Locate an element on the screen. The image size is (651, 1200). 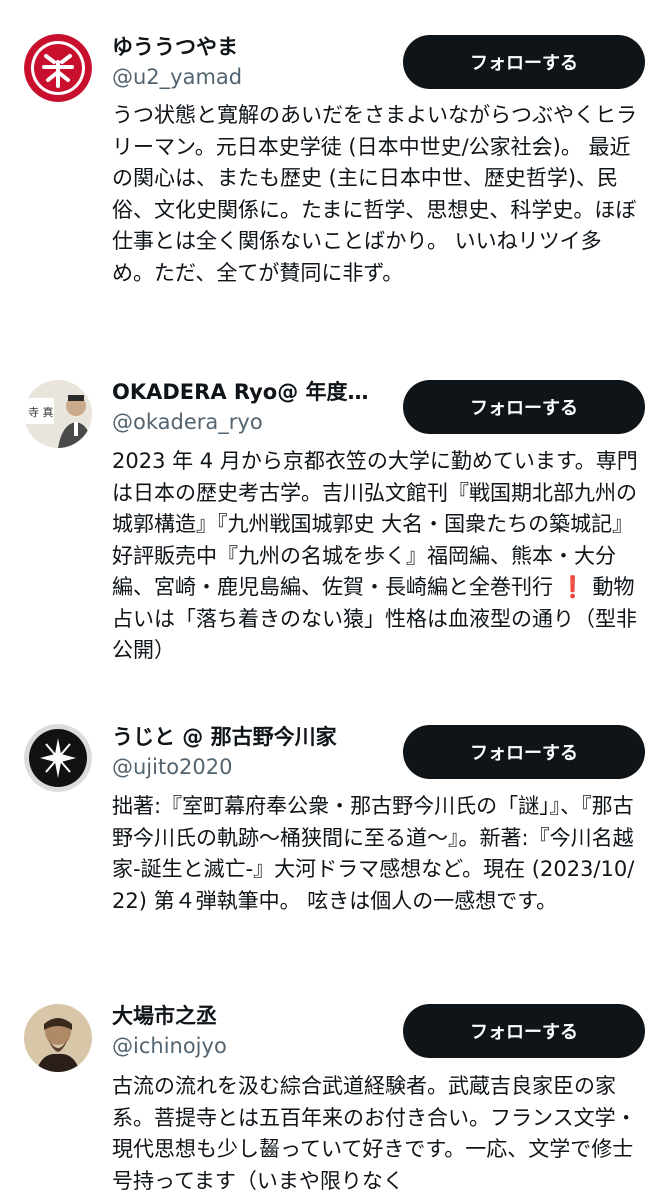
user-handle: @ujito2020 is located at coordinates (172, 767).